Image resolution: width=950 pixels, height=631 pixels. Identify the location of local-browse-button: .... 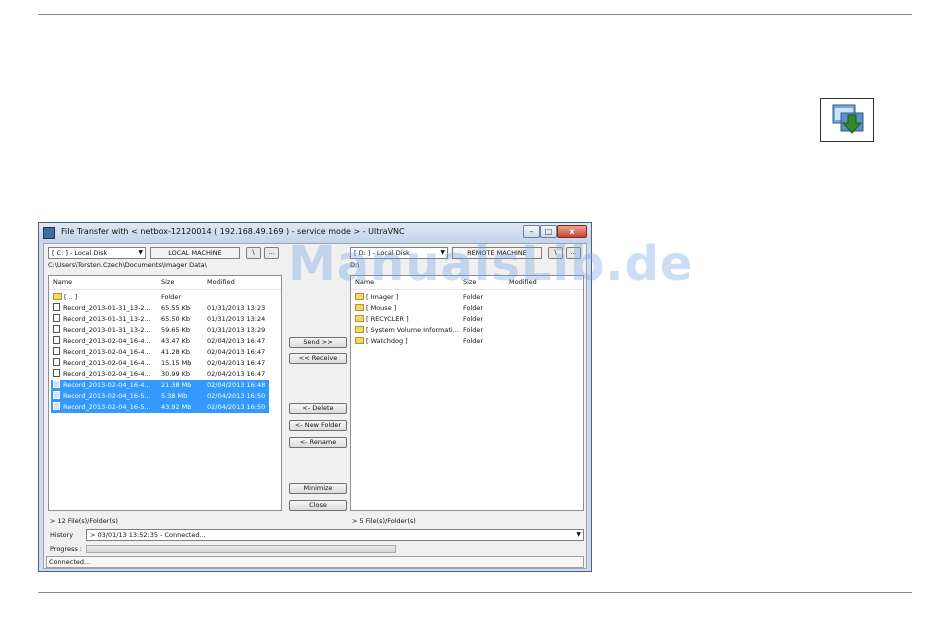
(271, 253).